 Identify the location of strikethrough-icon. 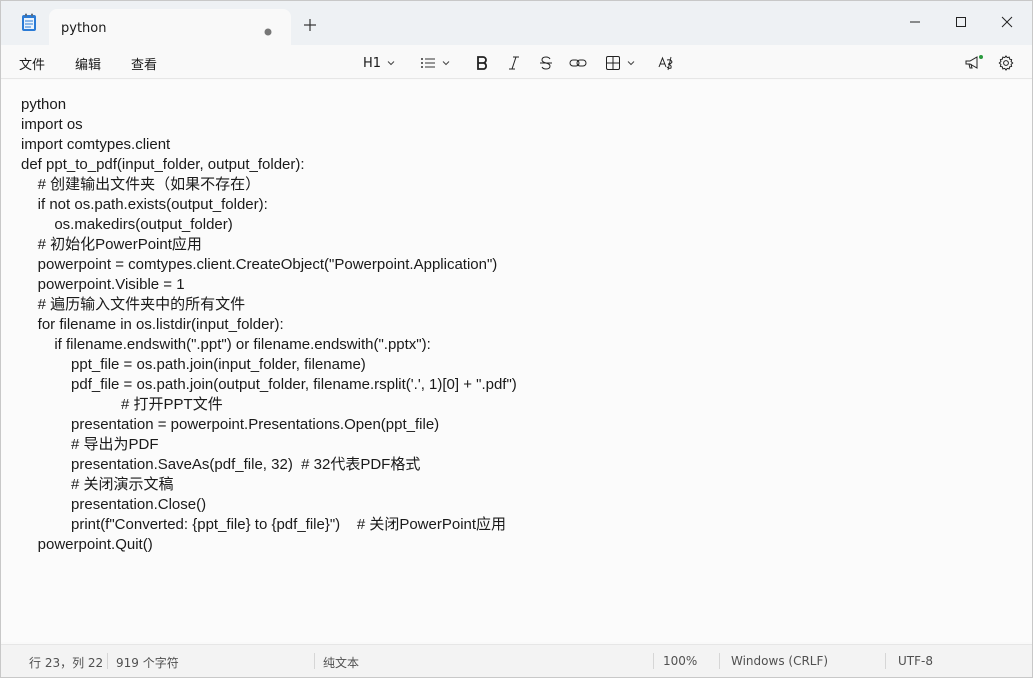
(546, 63).